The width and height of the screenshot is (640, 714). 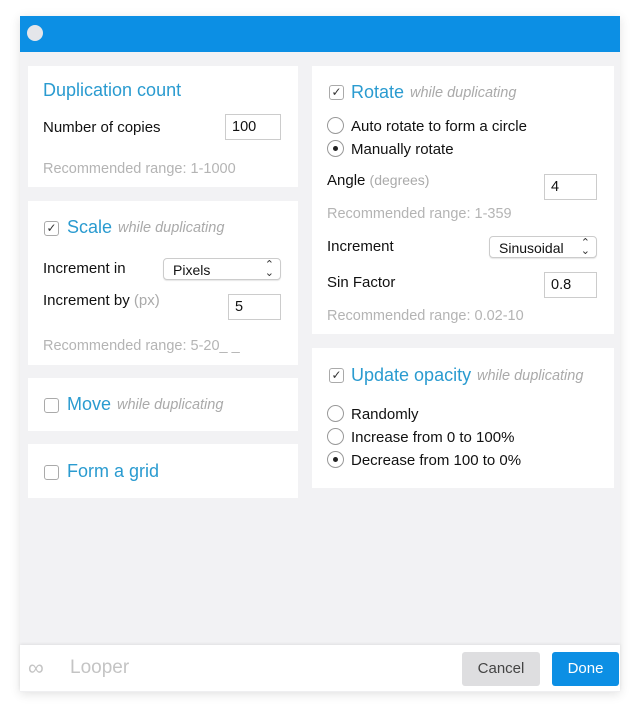 I want to click on rotate-checkbox: ✓, so click(x=336, y=92).